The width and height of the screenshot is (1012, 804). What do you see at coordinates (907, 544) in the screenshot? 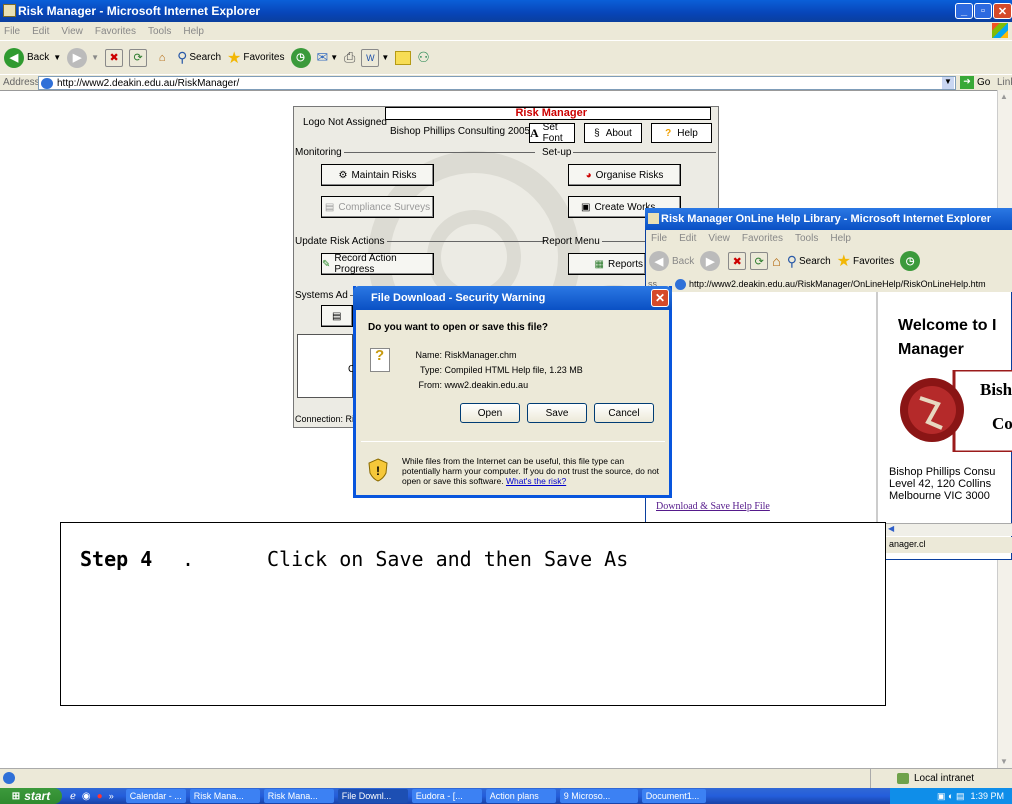
I see `help-status-text: anager.cl` at bounding box center [907, 544].